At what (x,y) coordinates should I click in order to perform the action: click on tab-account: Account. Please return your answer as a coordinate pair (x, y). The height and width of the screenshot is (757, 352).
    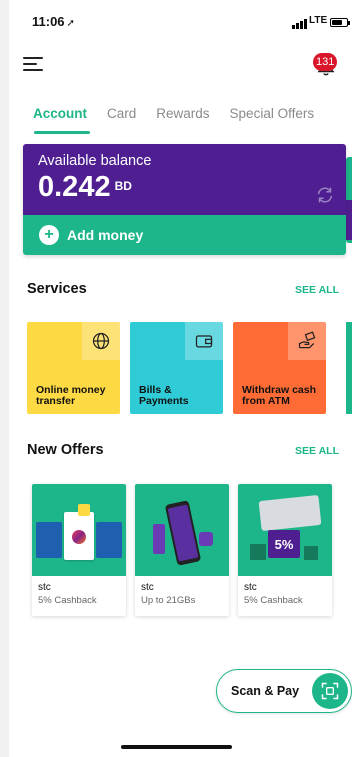
    Looking at the image, I should click on (60, 113).